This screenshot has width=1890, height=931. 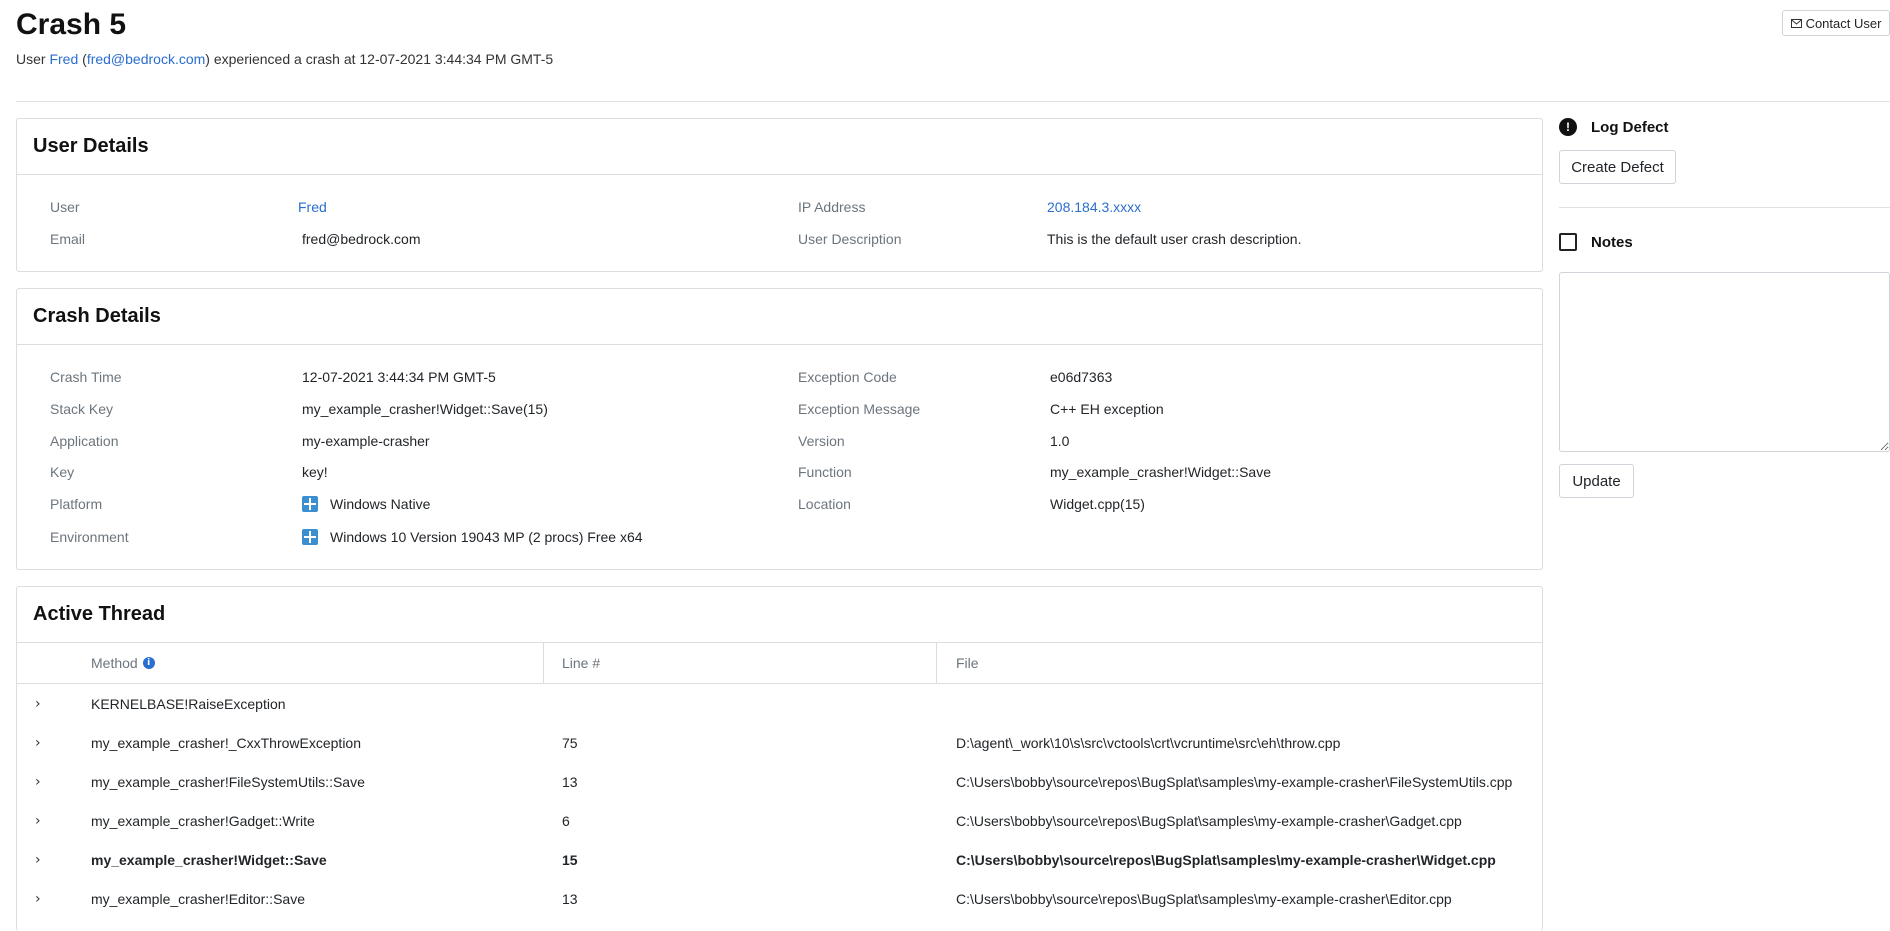 What do you see at coordinates (1724, 207) in the screenshot?
I see `sidebar-divider` at bounding box center [1724, 207].